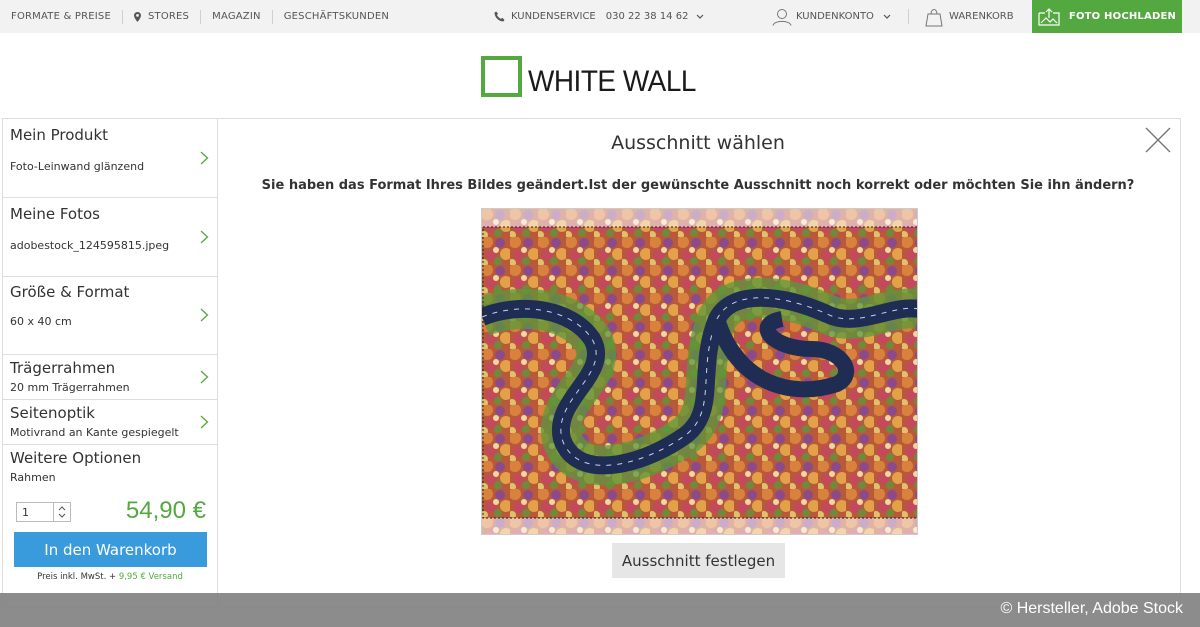 The height and width of the screenshot is (627, 1200). What do you see at coordinates (336, 17) in the screenshot?
I see `nav-business-customers: GESCHÄFTSKUNDEN` at bounding box center [336, 17].